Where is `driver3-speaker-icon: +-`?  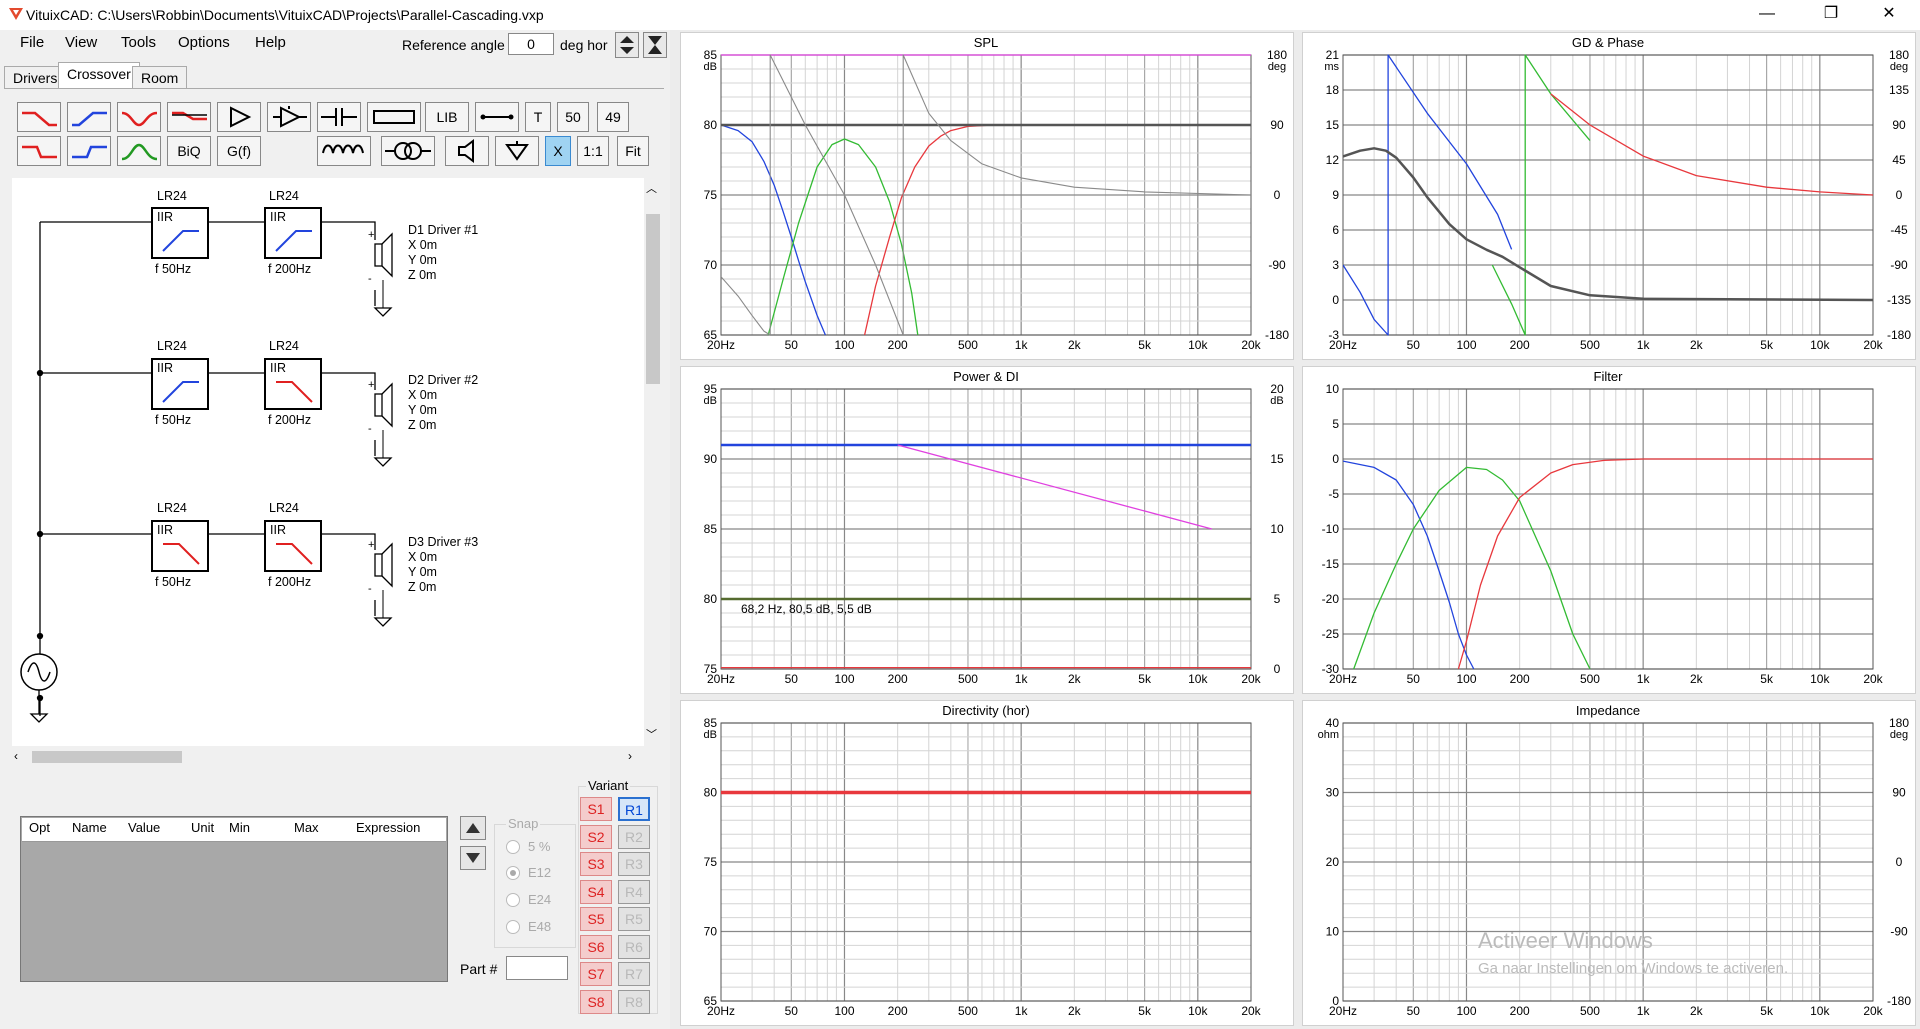 driver3-speaker-icon: +- is located at coordinates (383, 586).